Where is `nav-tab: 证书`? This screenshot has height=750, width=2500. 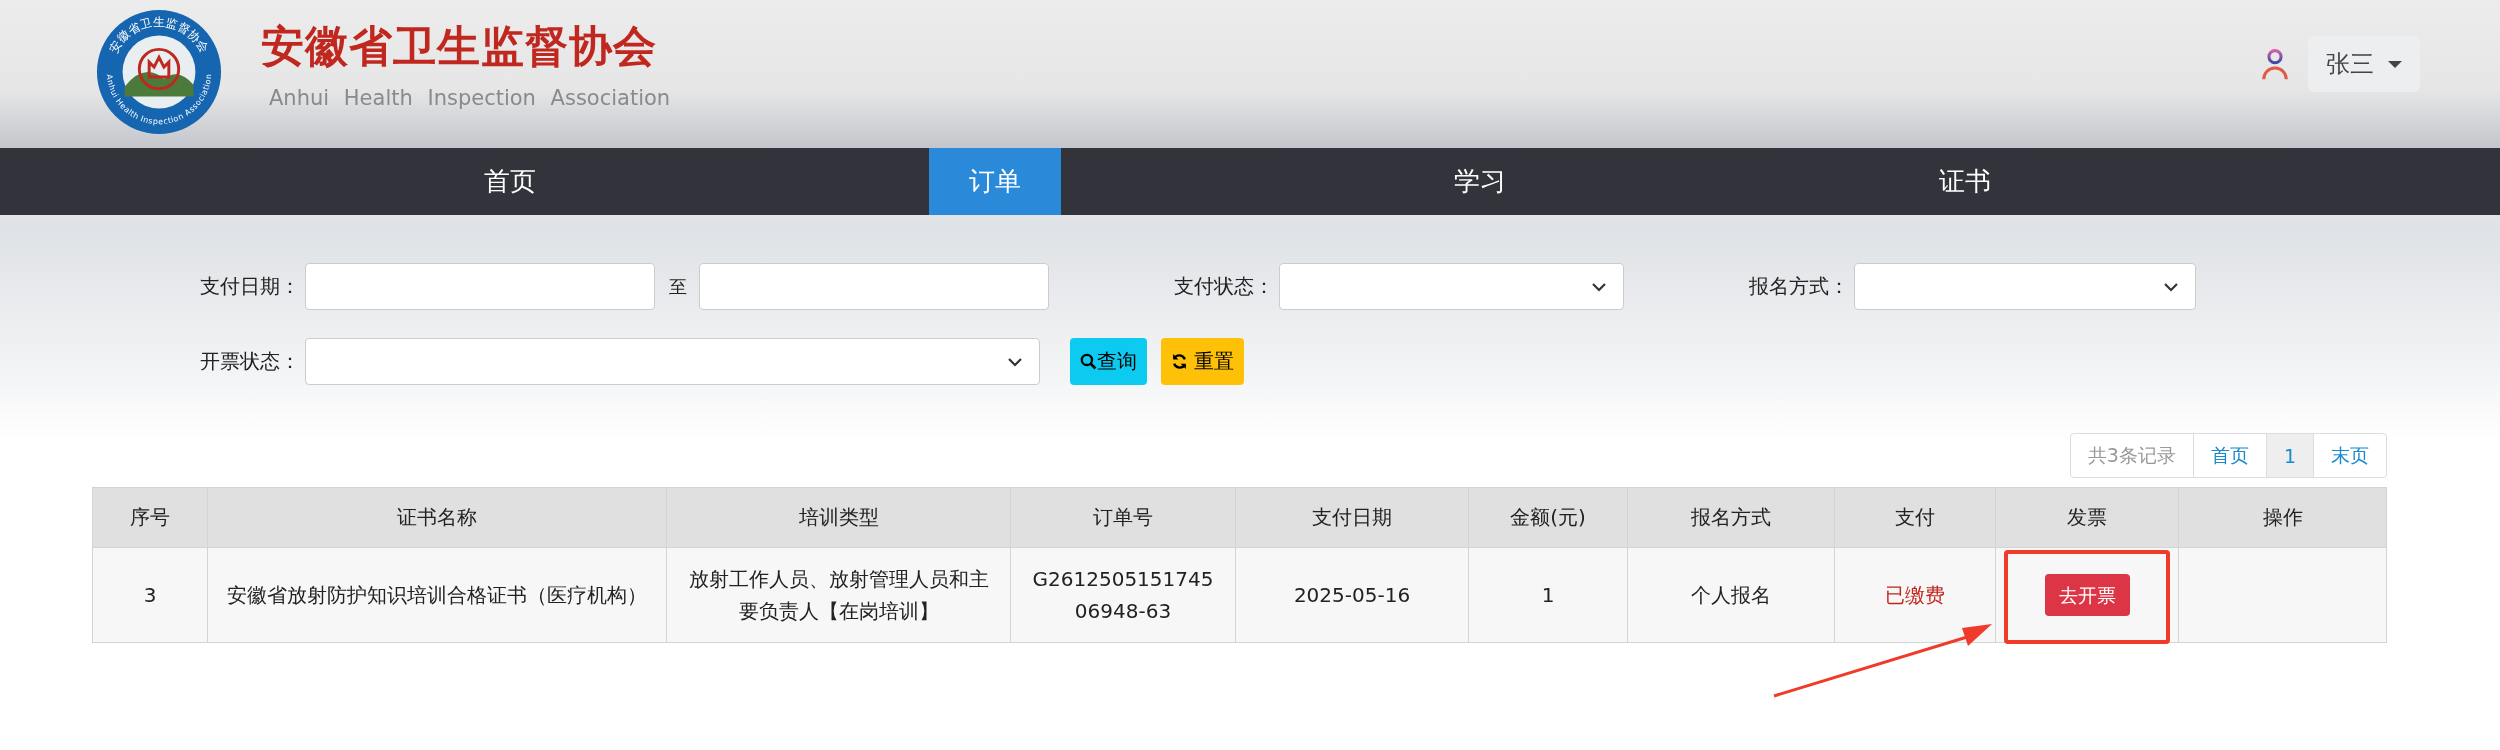 nav-tab: 证书 is located at coordinates (1964, 181).